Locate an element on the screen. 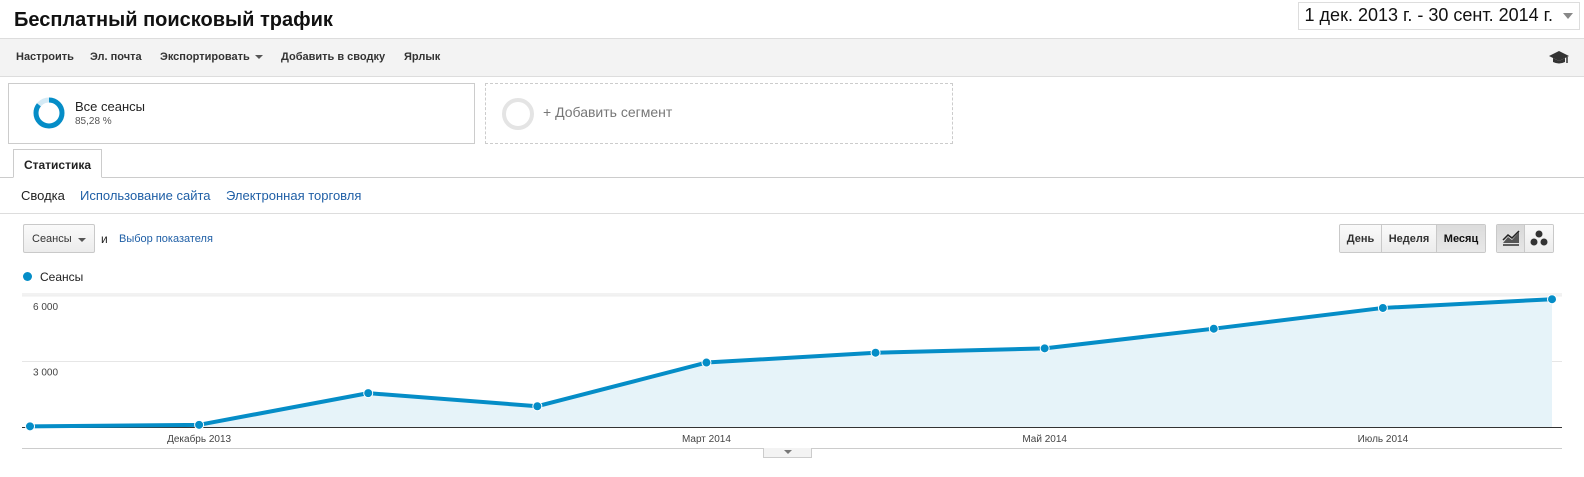 The height and width of the screenshot is (477, 1584). line-chart-button is located at coordinates (1511, 238).